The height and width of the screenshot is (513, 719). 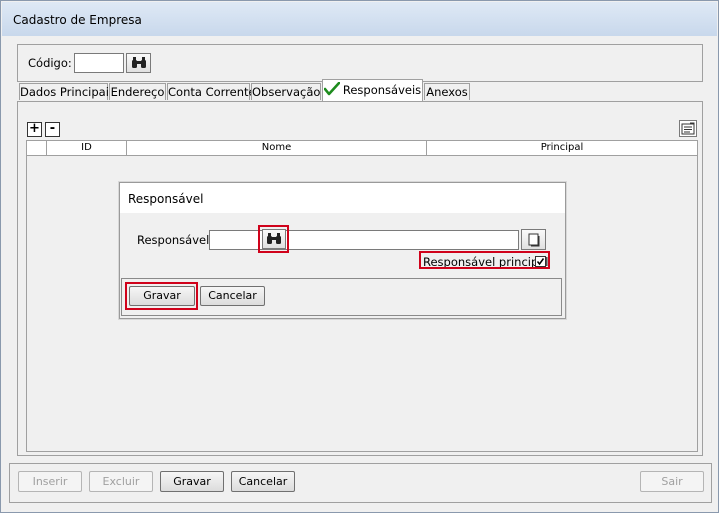 I want to click on tab-label: Observação, so click(x=286, y=92).